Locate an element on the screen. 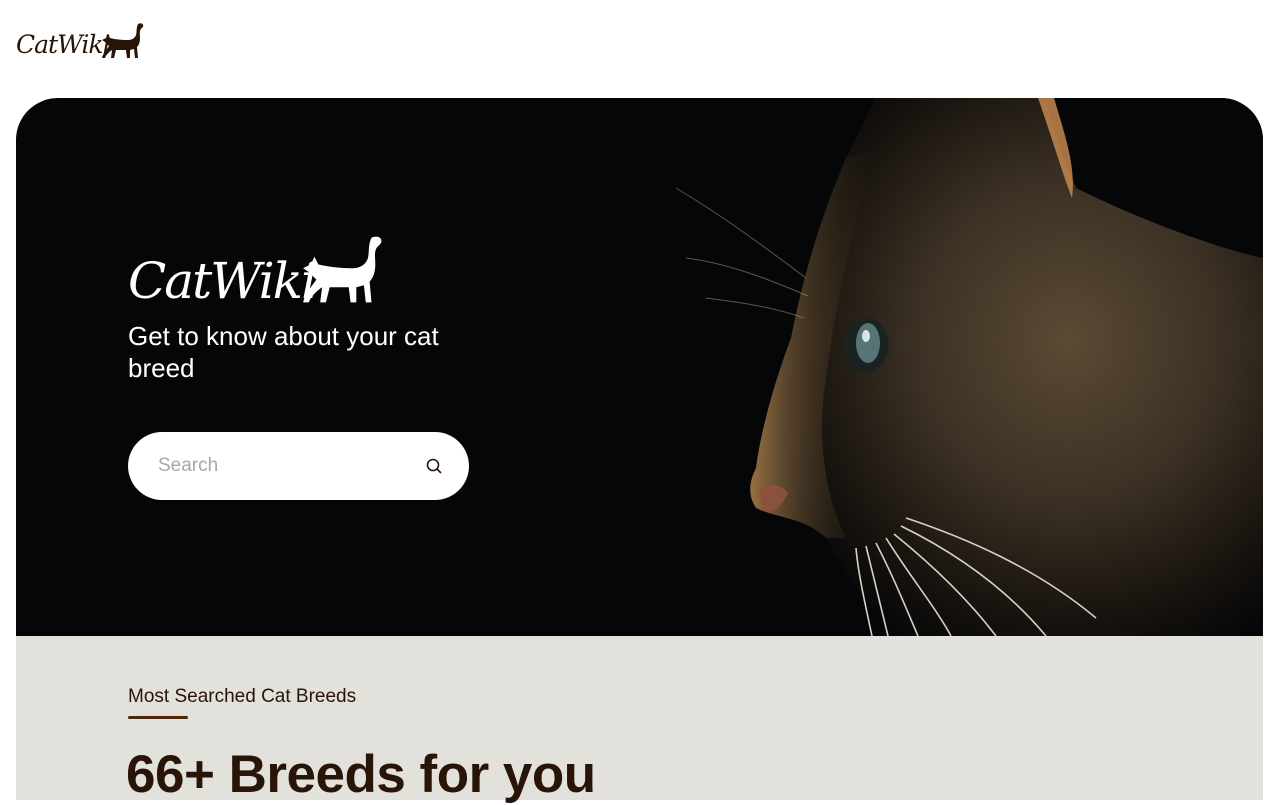  search-box is located at coordinates (298, 466).